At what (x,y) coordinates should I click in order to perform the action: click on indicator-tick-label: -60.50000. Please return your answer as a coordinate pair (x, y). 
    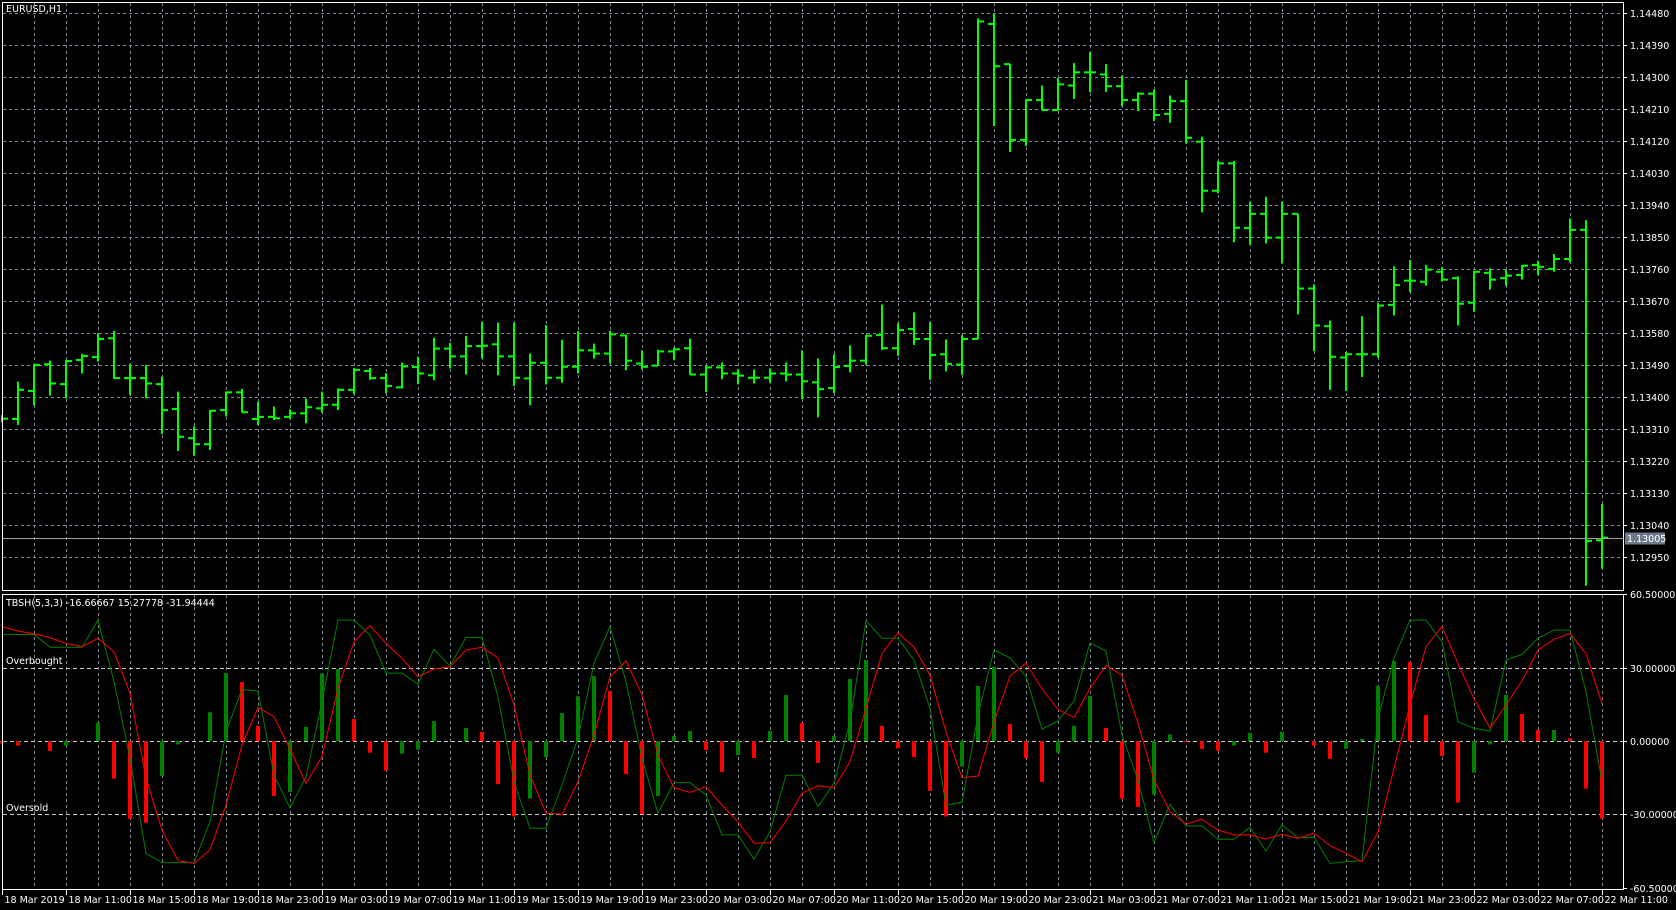
    Looking at the image, I should click on (1653, 889).